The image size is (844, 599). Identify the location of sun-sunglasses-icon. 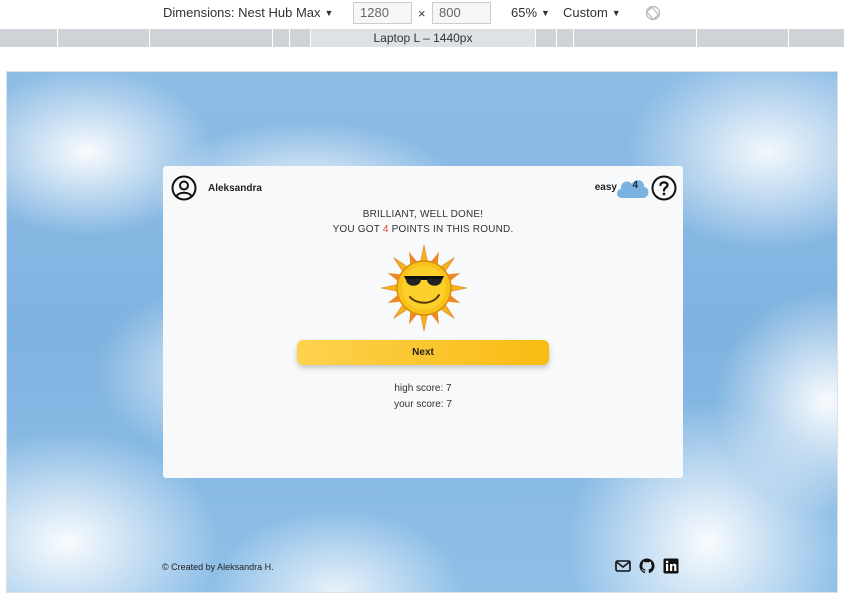
(424, 288).